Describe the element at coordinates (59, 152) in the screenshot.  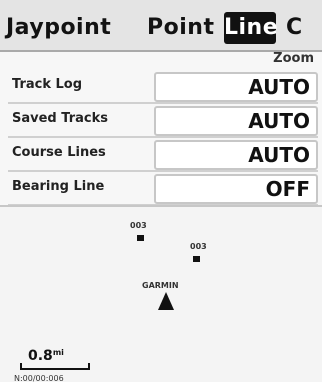
I see `setting-label: Course Lines` at that location.